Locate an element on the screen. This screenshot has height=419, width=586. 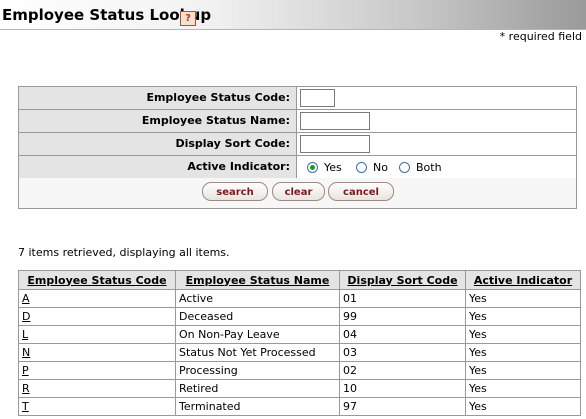
active-no-radio: No is located at coordinates (372, 167).